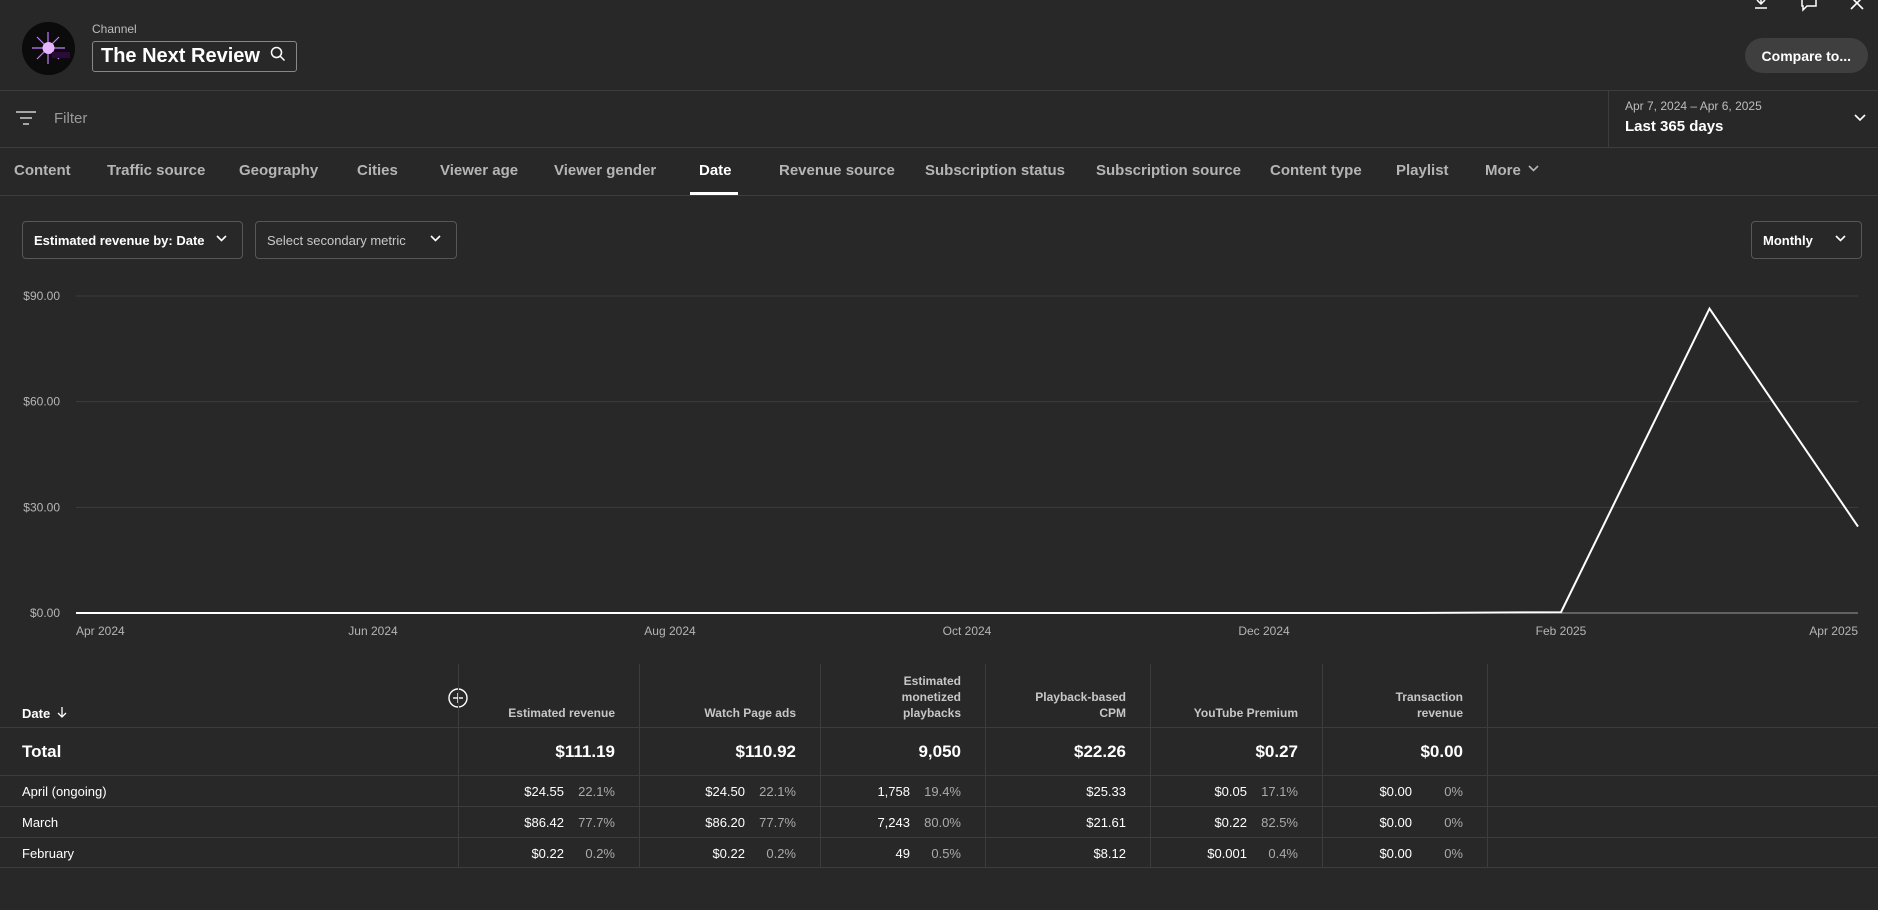  Describe the element at coordinates (48, 853) in the screenshot. I see `row-date-label: February` at that location.